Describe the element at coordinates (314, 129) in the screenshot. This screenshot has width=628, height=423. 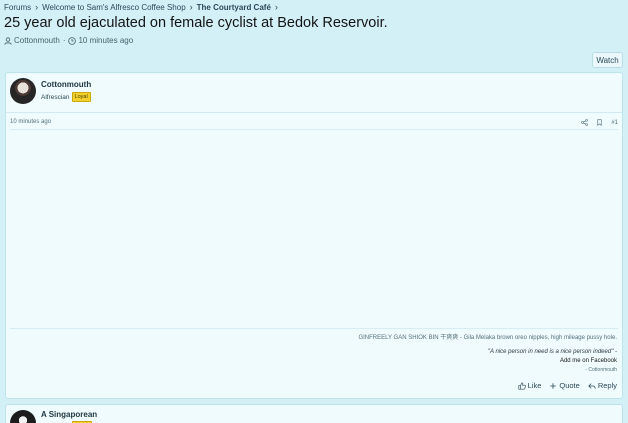
I see `divider` at that location.